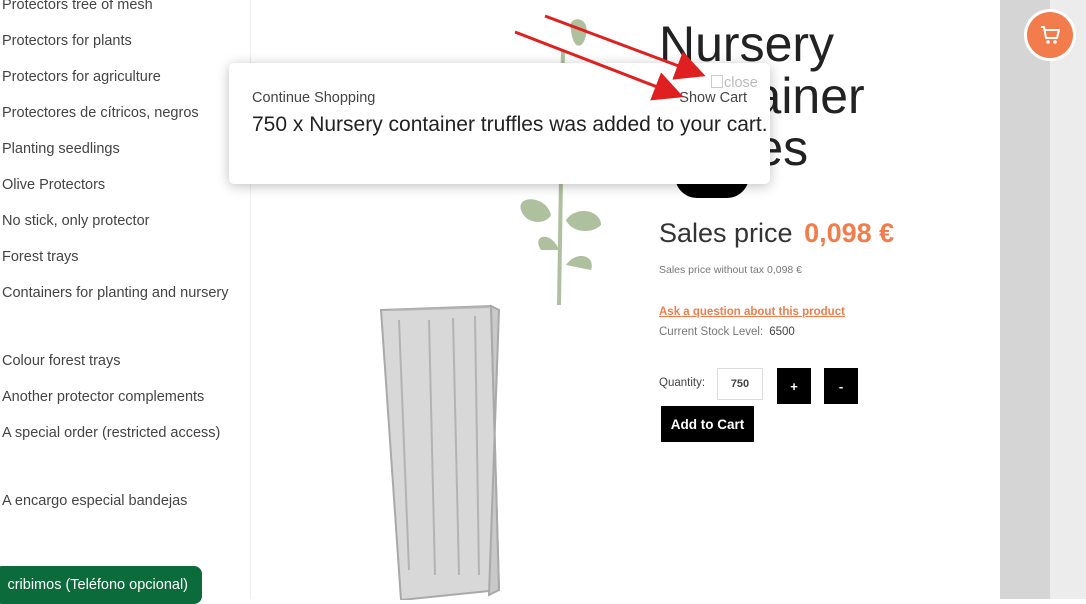  Describe the element at coordinates (122, 151) in the screenshot. I see `category-item: Planting seedlings` at that location.